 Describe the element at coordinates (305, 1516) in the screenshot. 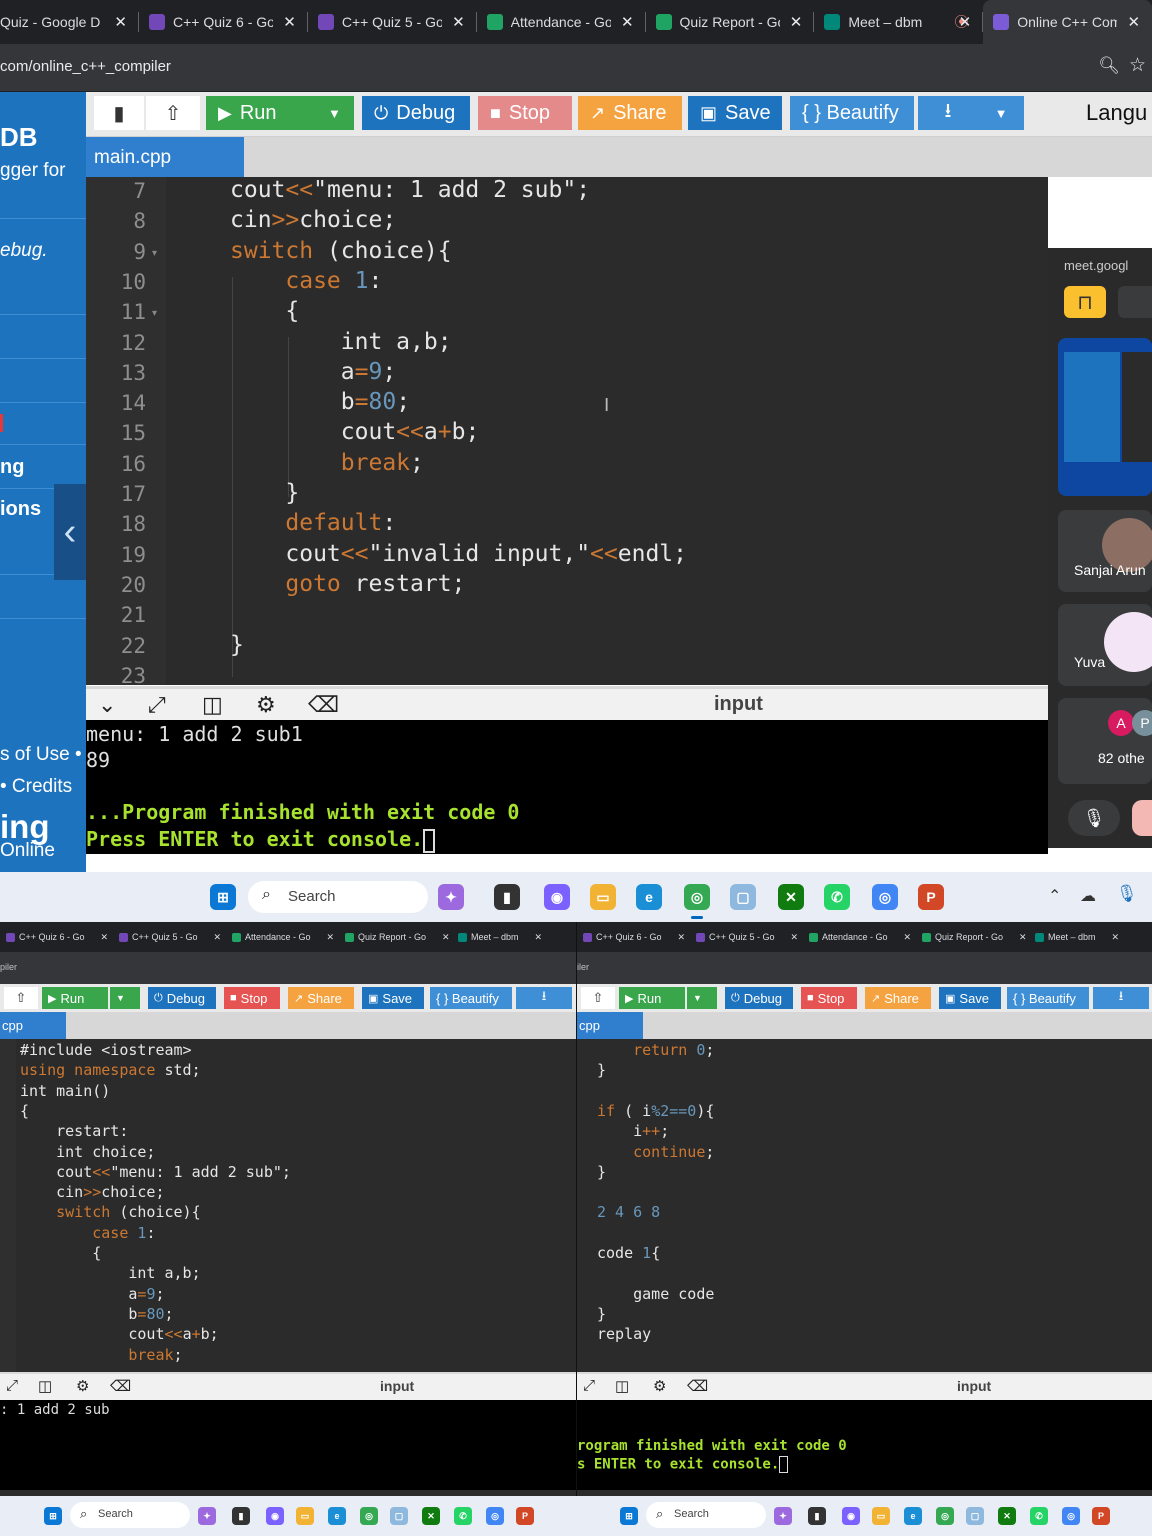

I see `file-explorer-icon: ▭` at that location.